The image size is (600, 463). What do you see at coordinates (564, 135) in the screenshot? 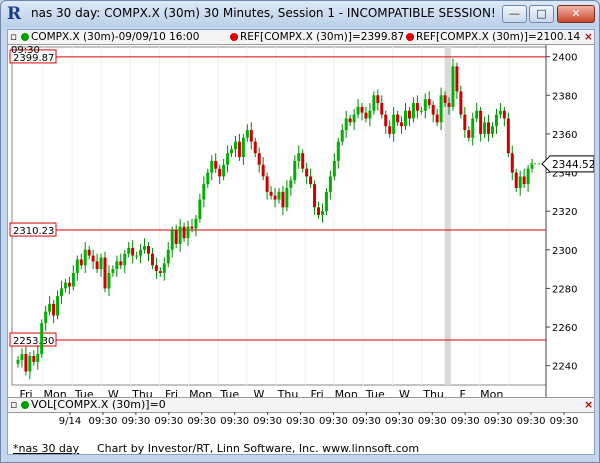
I see `y-tick-label: 2360` at bounding box center [564, 135].